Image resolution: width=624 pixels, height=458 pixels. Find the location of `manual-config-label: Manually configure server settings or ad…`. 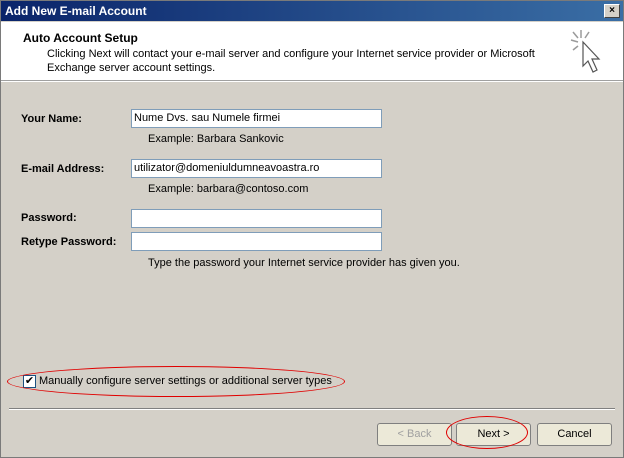

manual-config-label: Manually configure server settings or ad… is located at coordinates (185, 381).